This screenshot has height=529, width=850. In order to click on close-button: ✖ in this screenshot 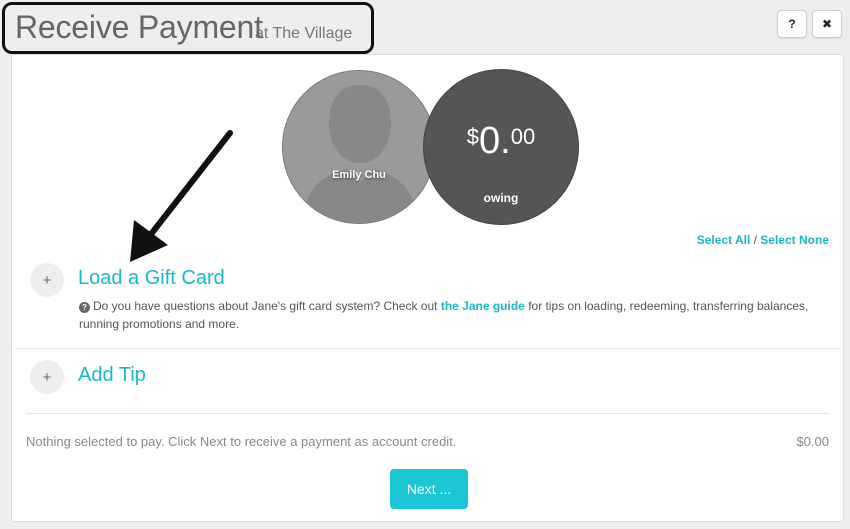, I will do `click(827, 24)`.